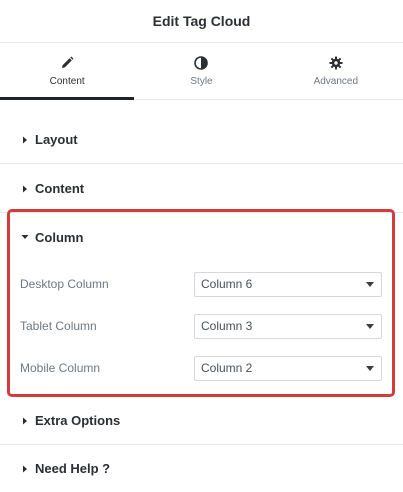  Describe the element at coordinates (288, 368) in the screenshot. I see `mobile-column-select: Column 2` at that location.